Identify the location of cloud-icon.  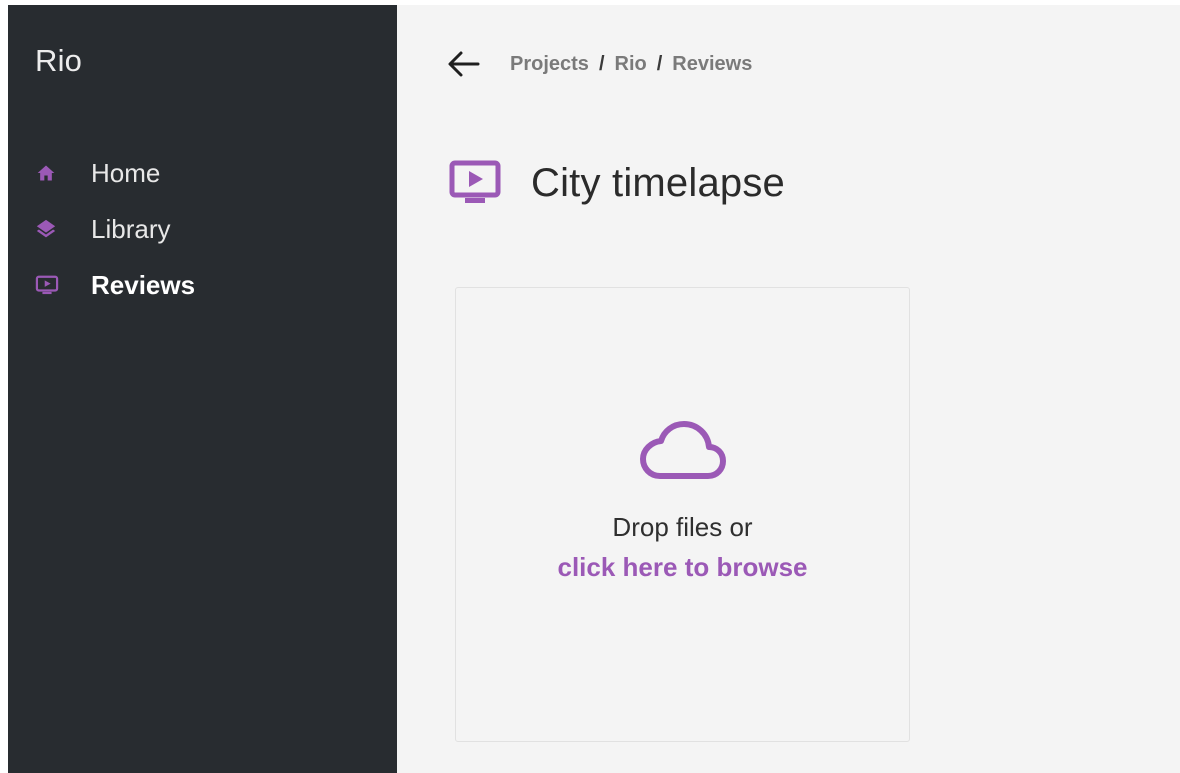
(682, 450).